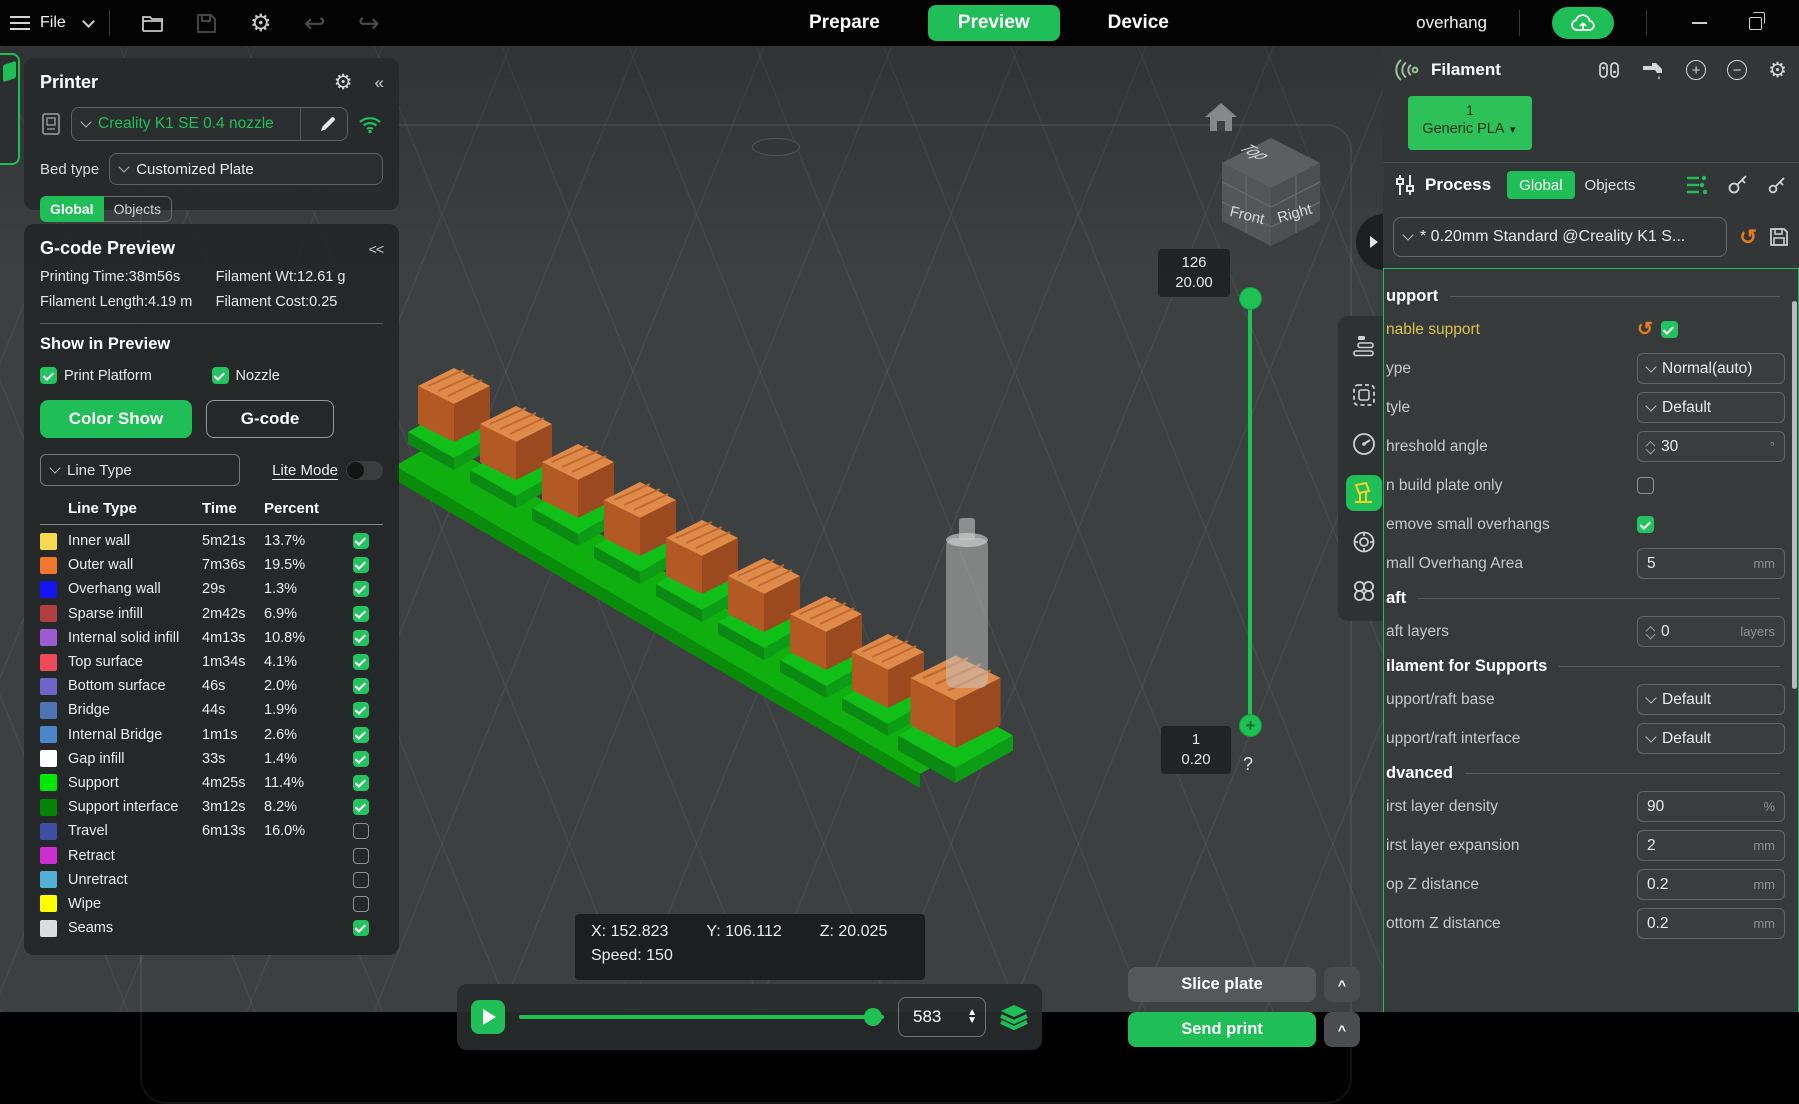 This screenshot has height=1104, width=1799. Describe the element at coordinates (942, 1017) in the screenshot. I see `step-number-input: 583 ▲ ▼` at that location.